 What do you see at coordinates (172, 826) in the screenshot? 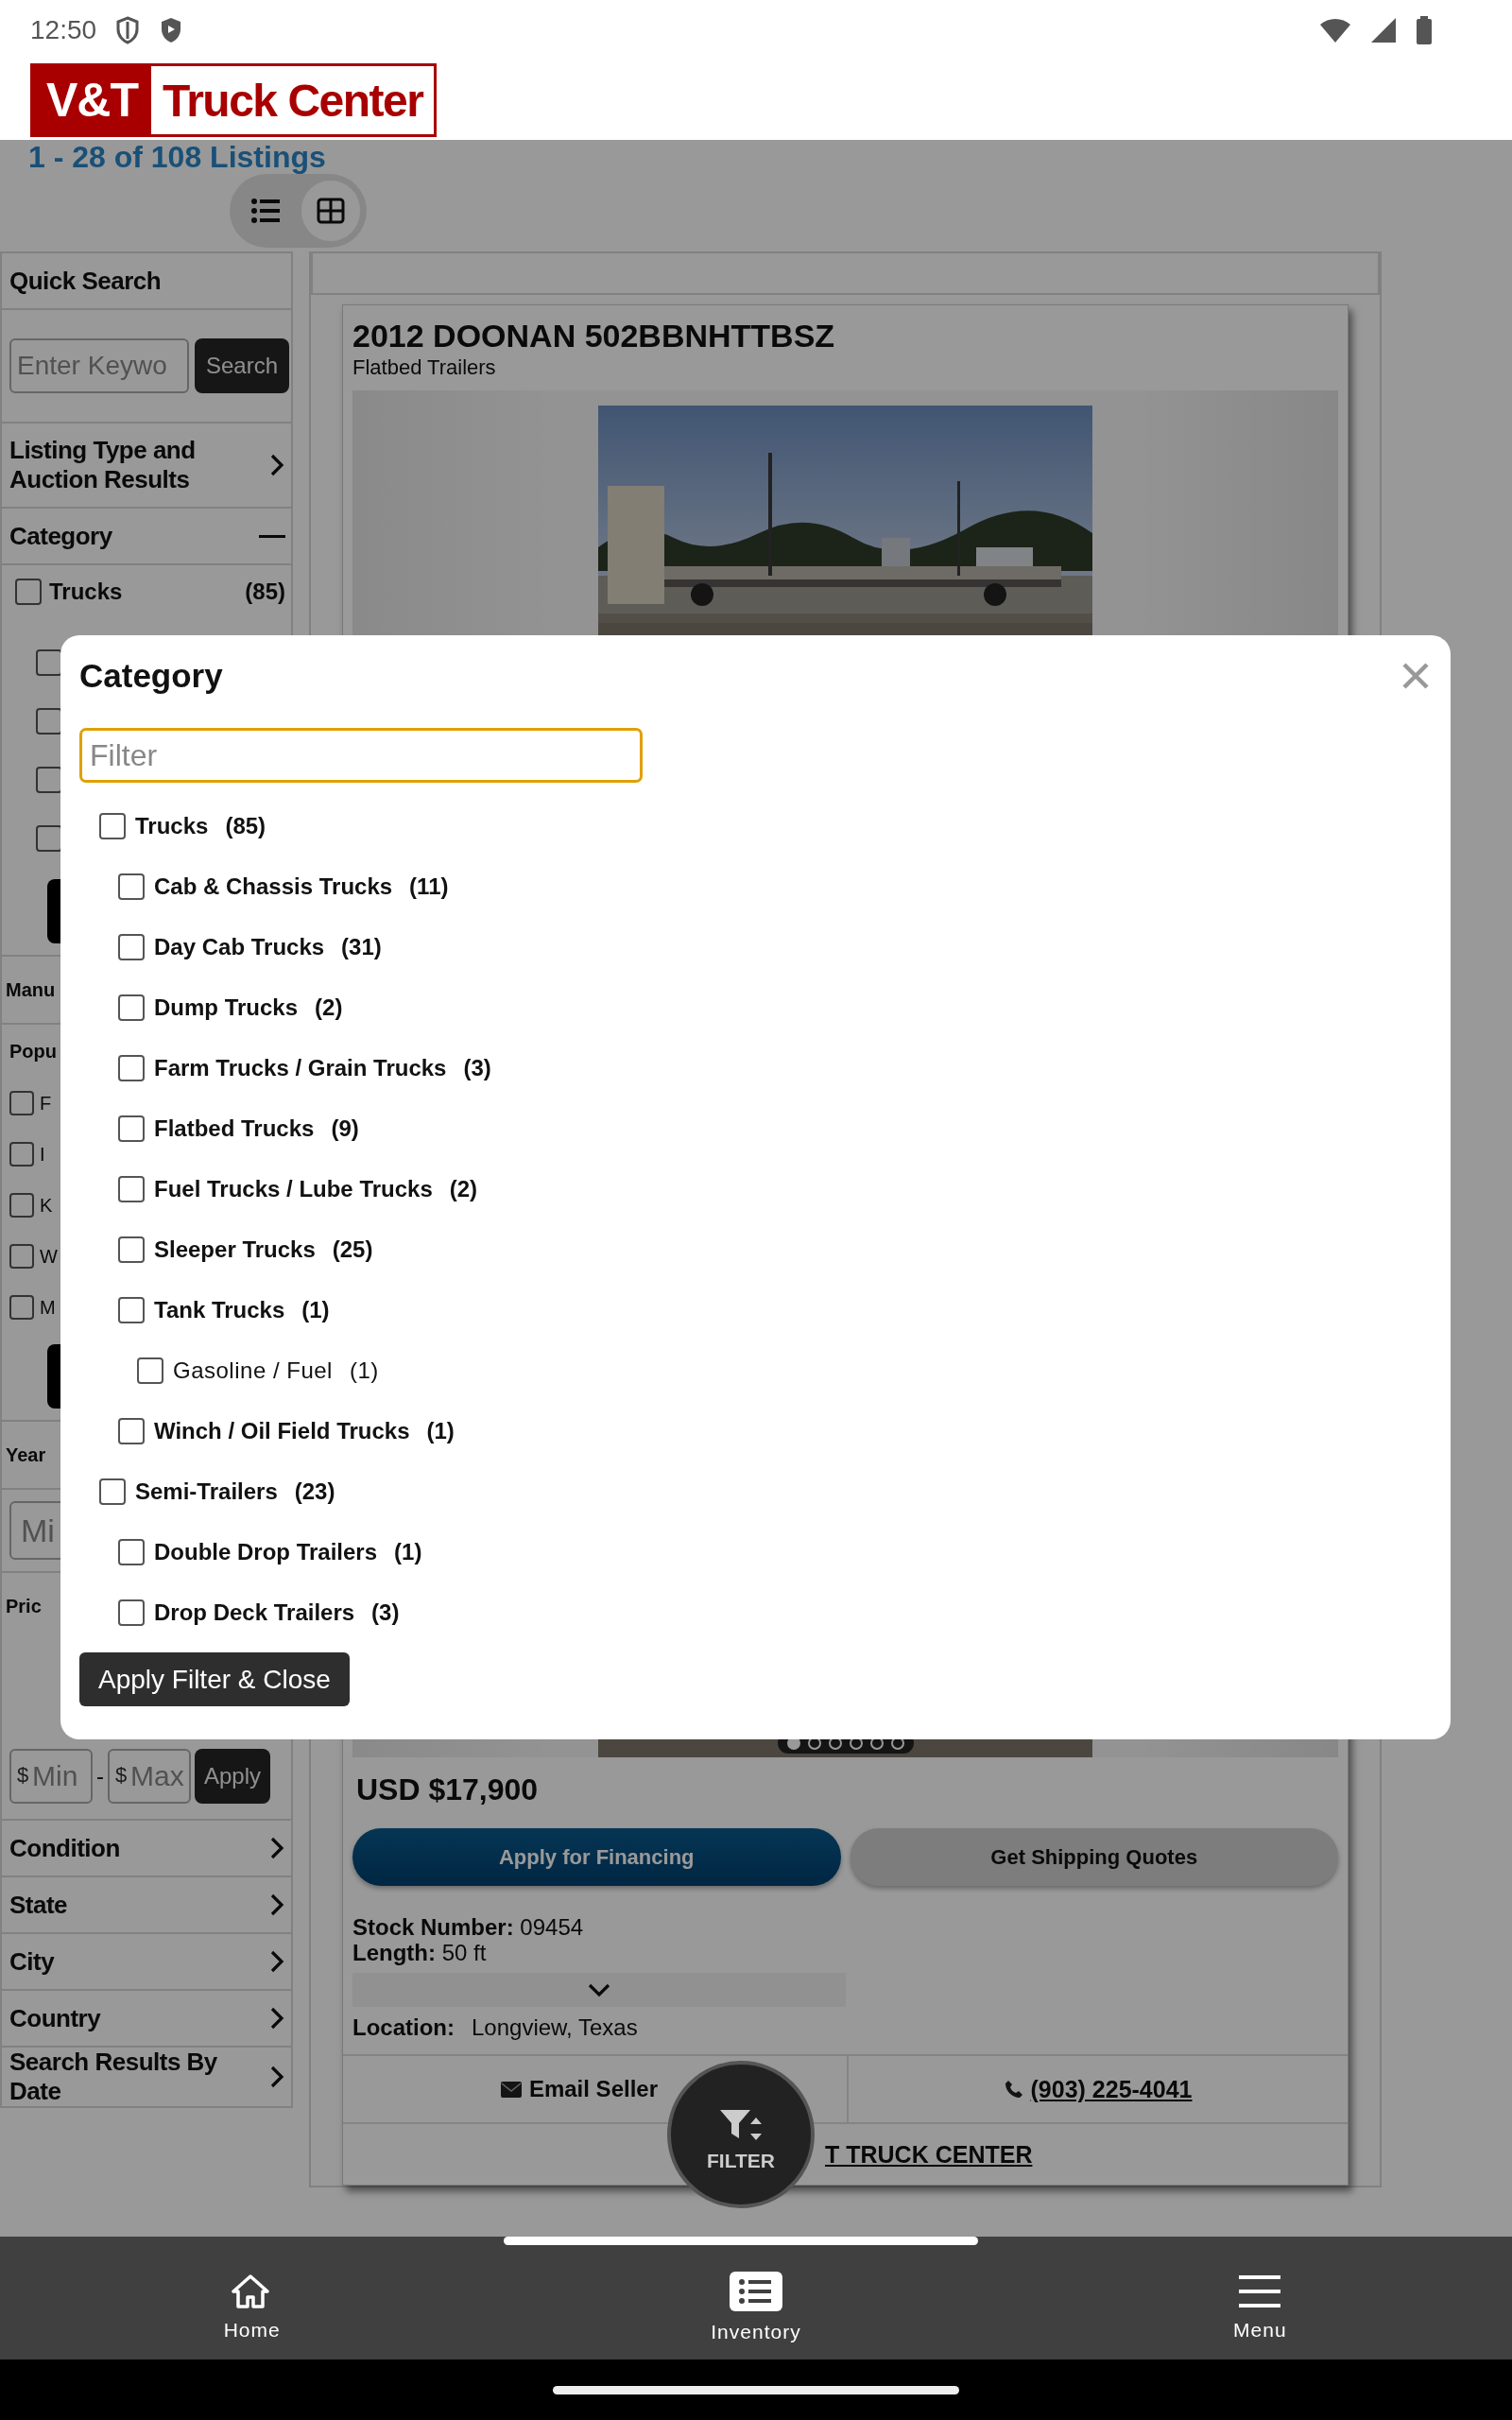
I see `option-label: Trucks` at bounding box center [172, 826].